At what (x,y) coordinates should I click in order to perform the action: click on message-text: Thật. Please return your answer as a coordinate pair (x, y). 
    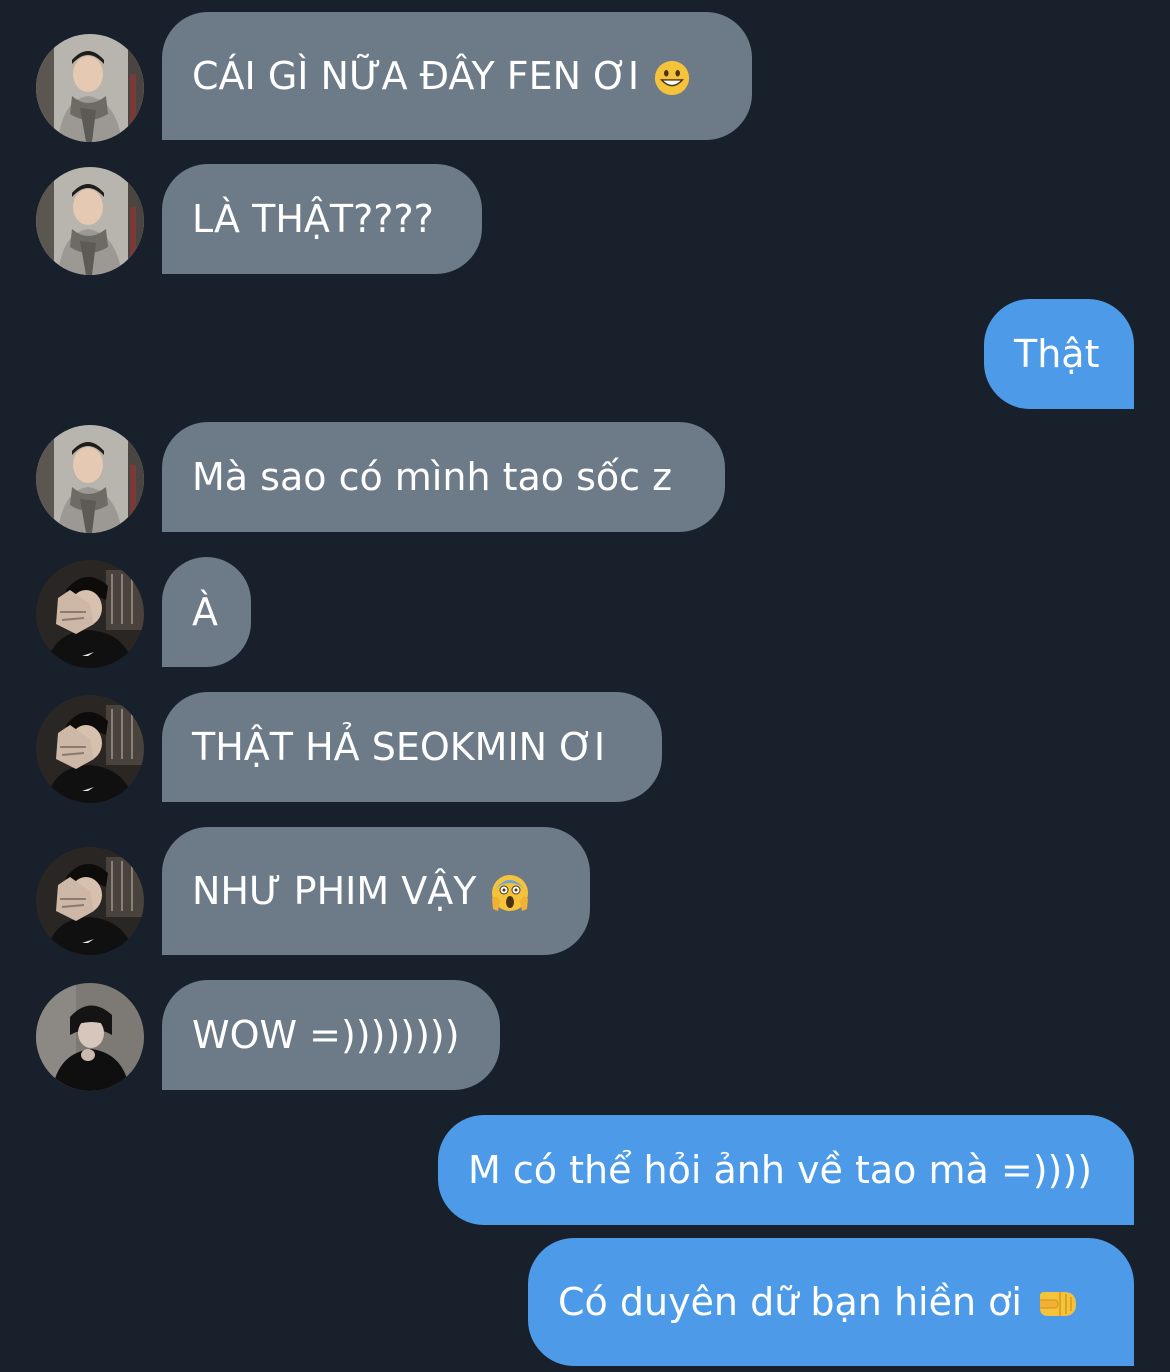
    Looking at the image, I should click on (1057, 354).